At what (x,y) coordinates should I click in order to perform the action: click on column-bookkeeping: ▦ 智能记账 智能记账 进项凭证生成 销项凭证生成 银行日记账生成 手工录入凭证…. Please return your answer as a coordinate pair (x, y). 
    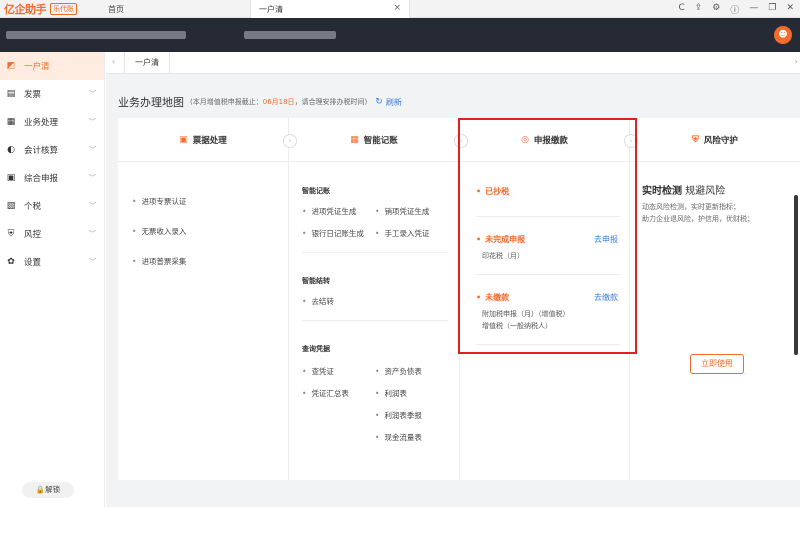
    Looking at the image, I should click on (374, 299).